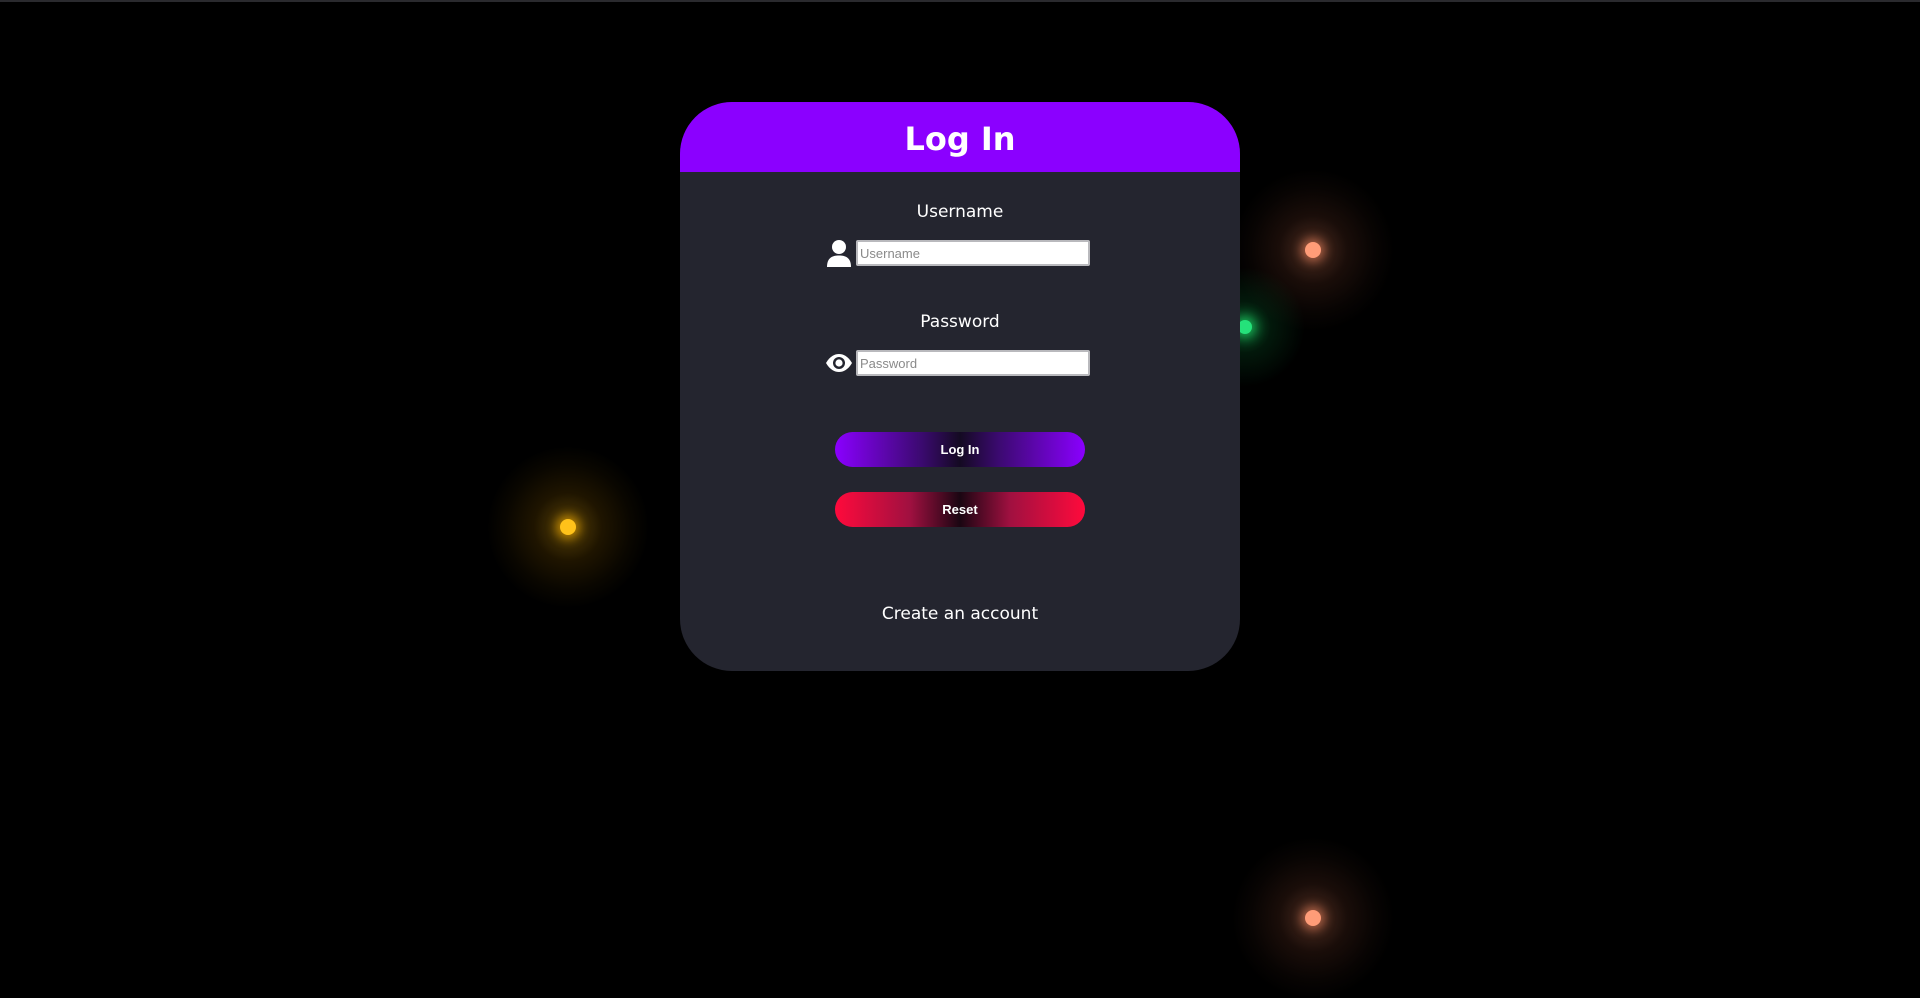 The width and height of the screenshot is (1920, 998). What do you see at coordinates (839, 253) in the screenshot?
I see `user-icon` at bounding box center [839, 253].